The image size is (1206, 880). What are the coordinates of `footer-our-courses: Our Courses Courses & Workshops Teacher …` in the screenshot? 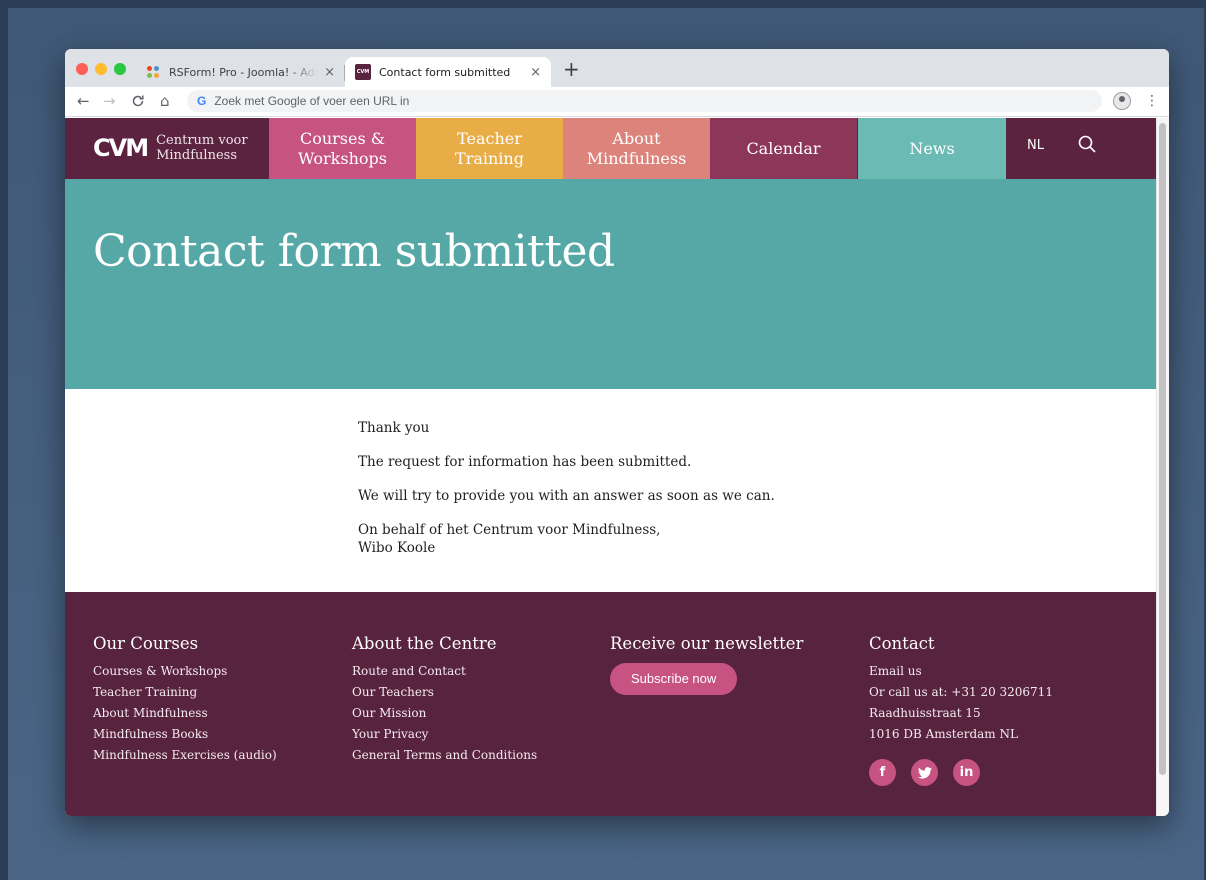 It's located at (185, 700).